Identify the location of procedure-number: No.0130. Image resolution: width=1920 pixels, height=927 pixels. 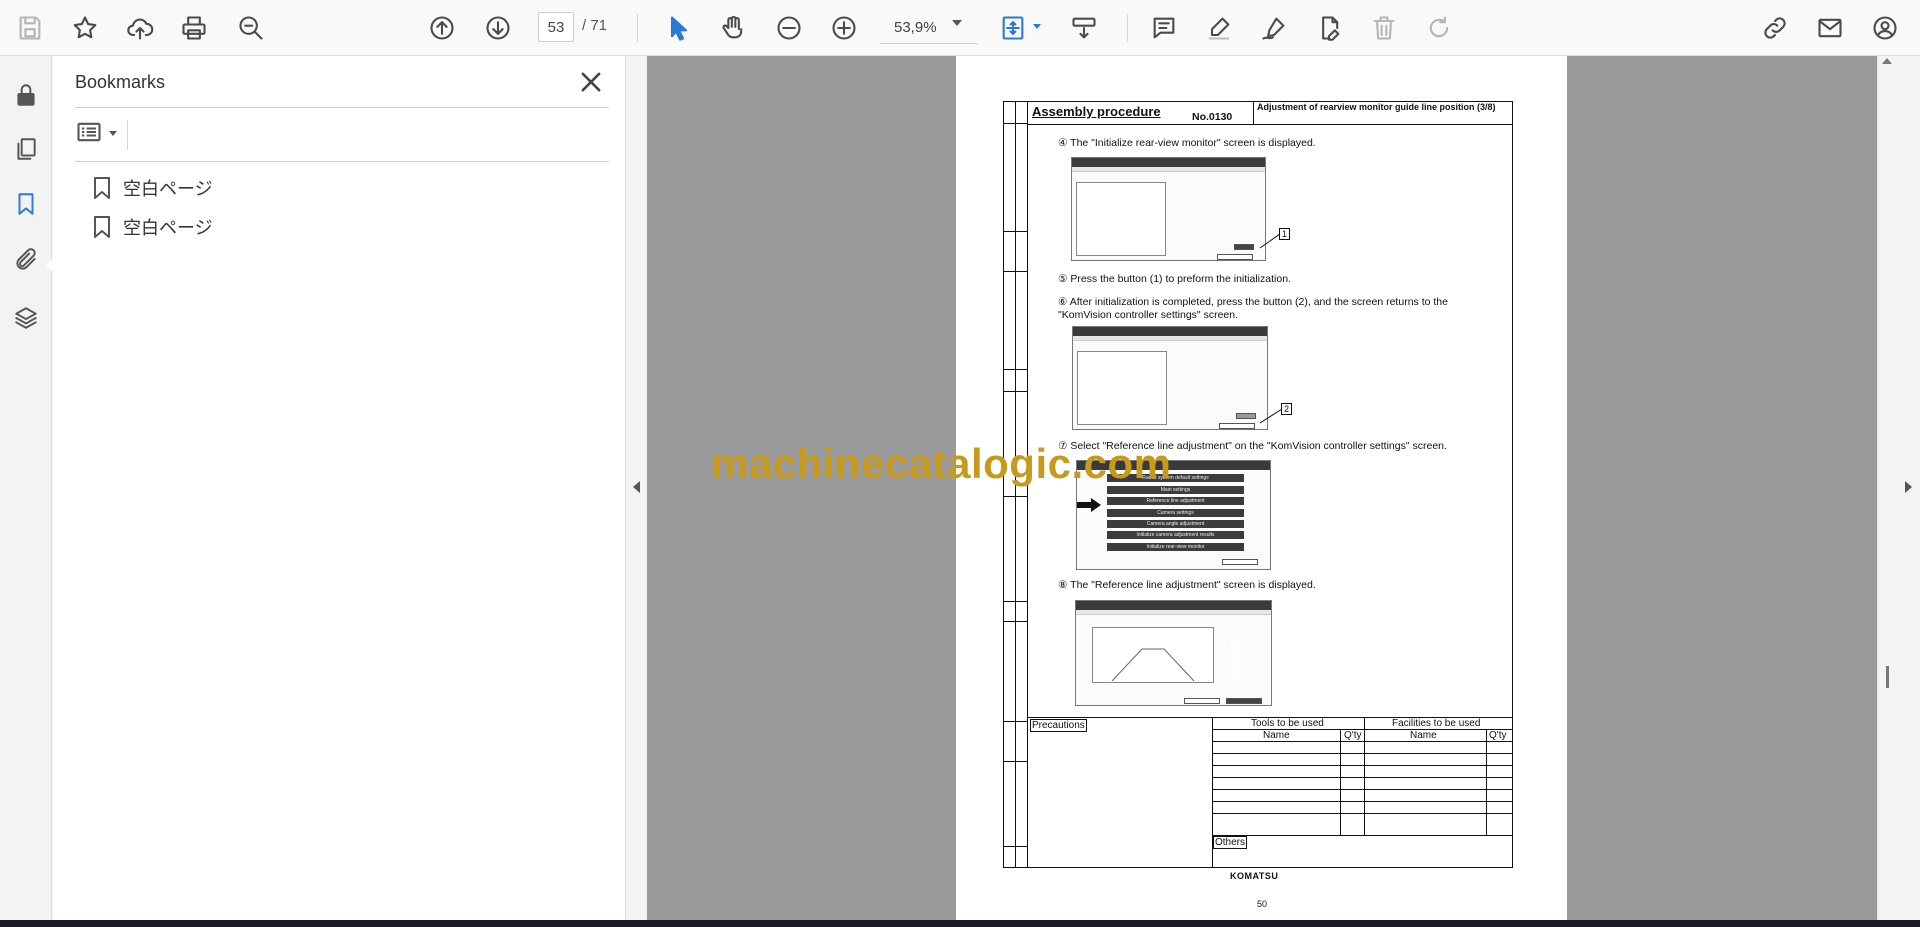
(1212, 117).